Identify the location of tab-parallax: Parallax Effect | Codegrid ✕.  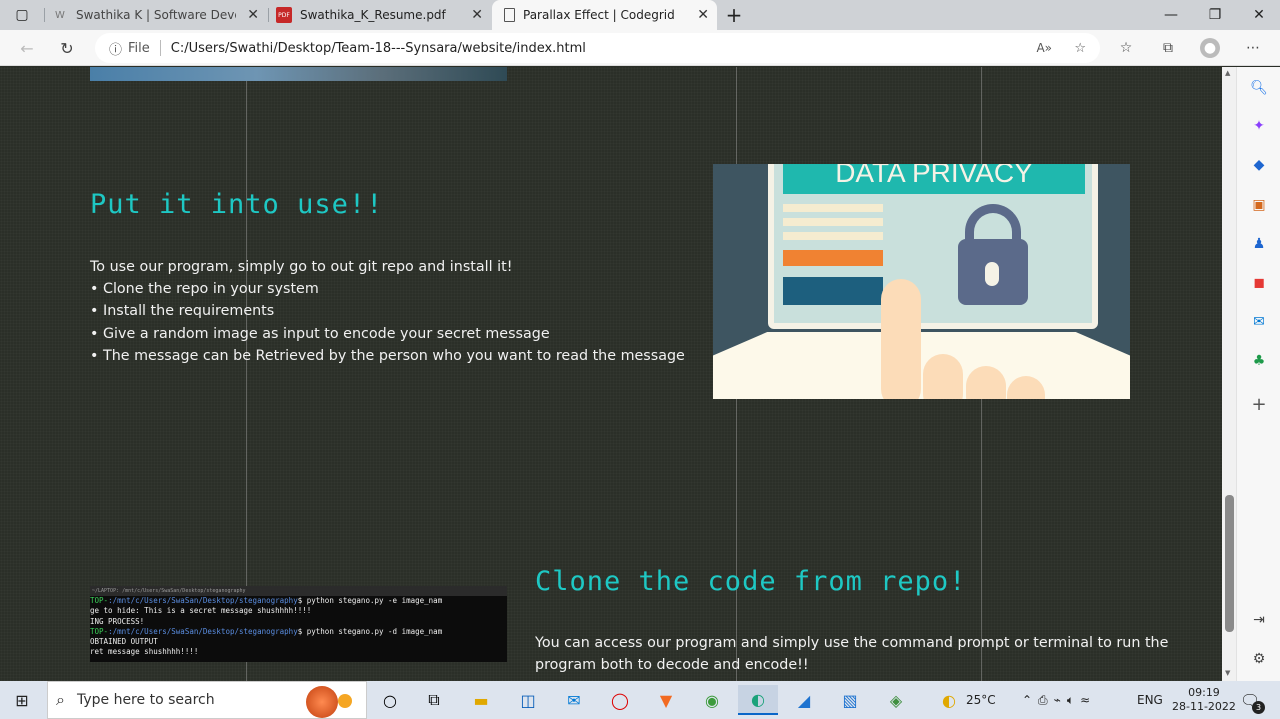
(604, 15).